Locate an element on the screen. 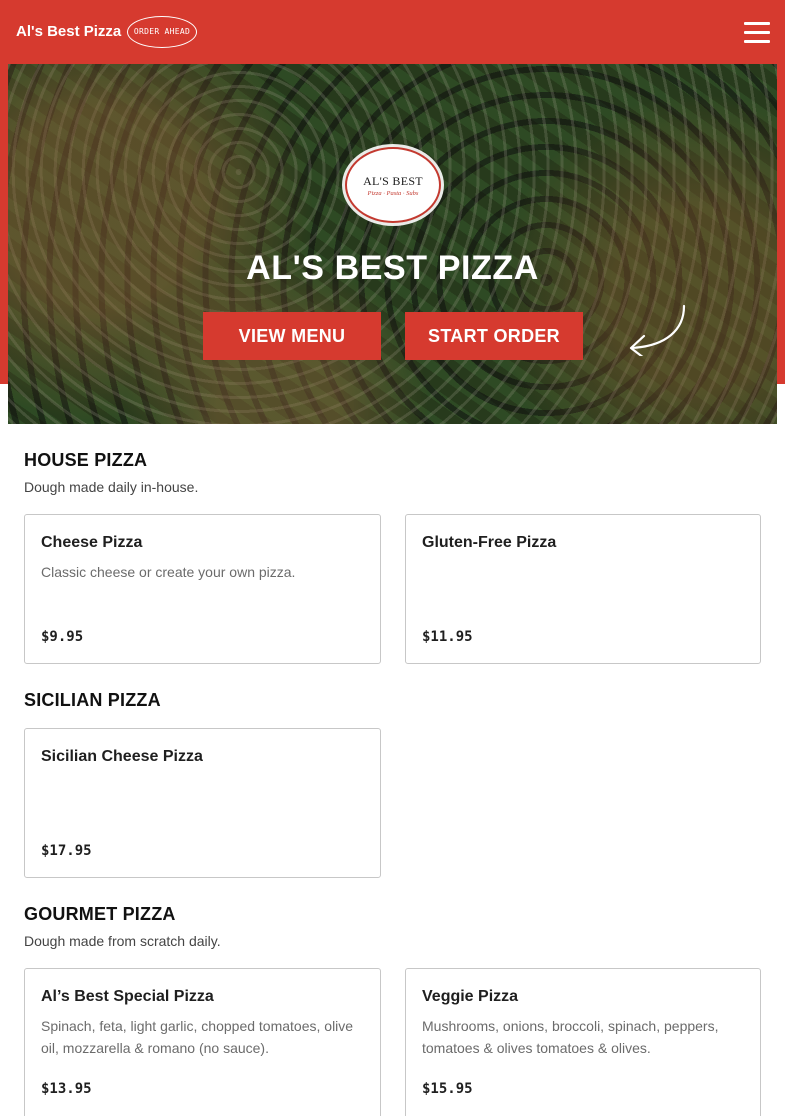 This screenshot has width=785, height=1116. curved-arrow-icon is located at coordinates (657, 330).